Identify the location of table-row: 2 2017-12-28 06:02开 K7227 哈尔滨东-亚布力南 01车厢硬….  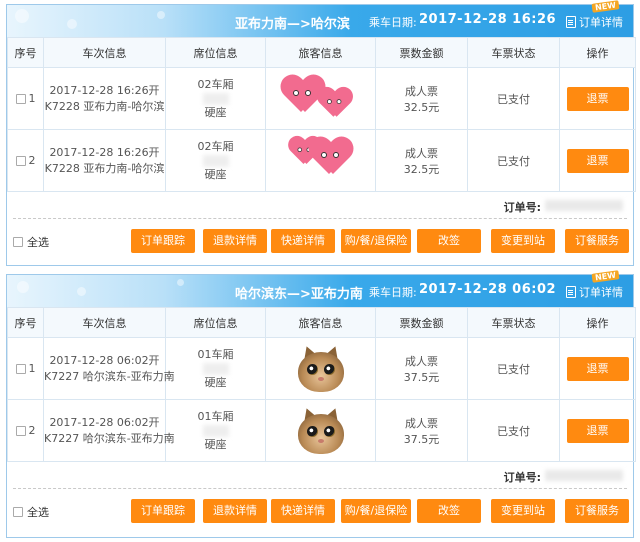
(321, 430).